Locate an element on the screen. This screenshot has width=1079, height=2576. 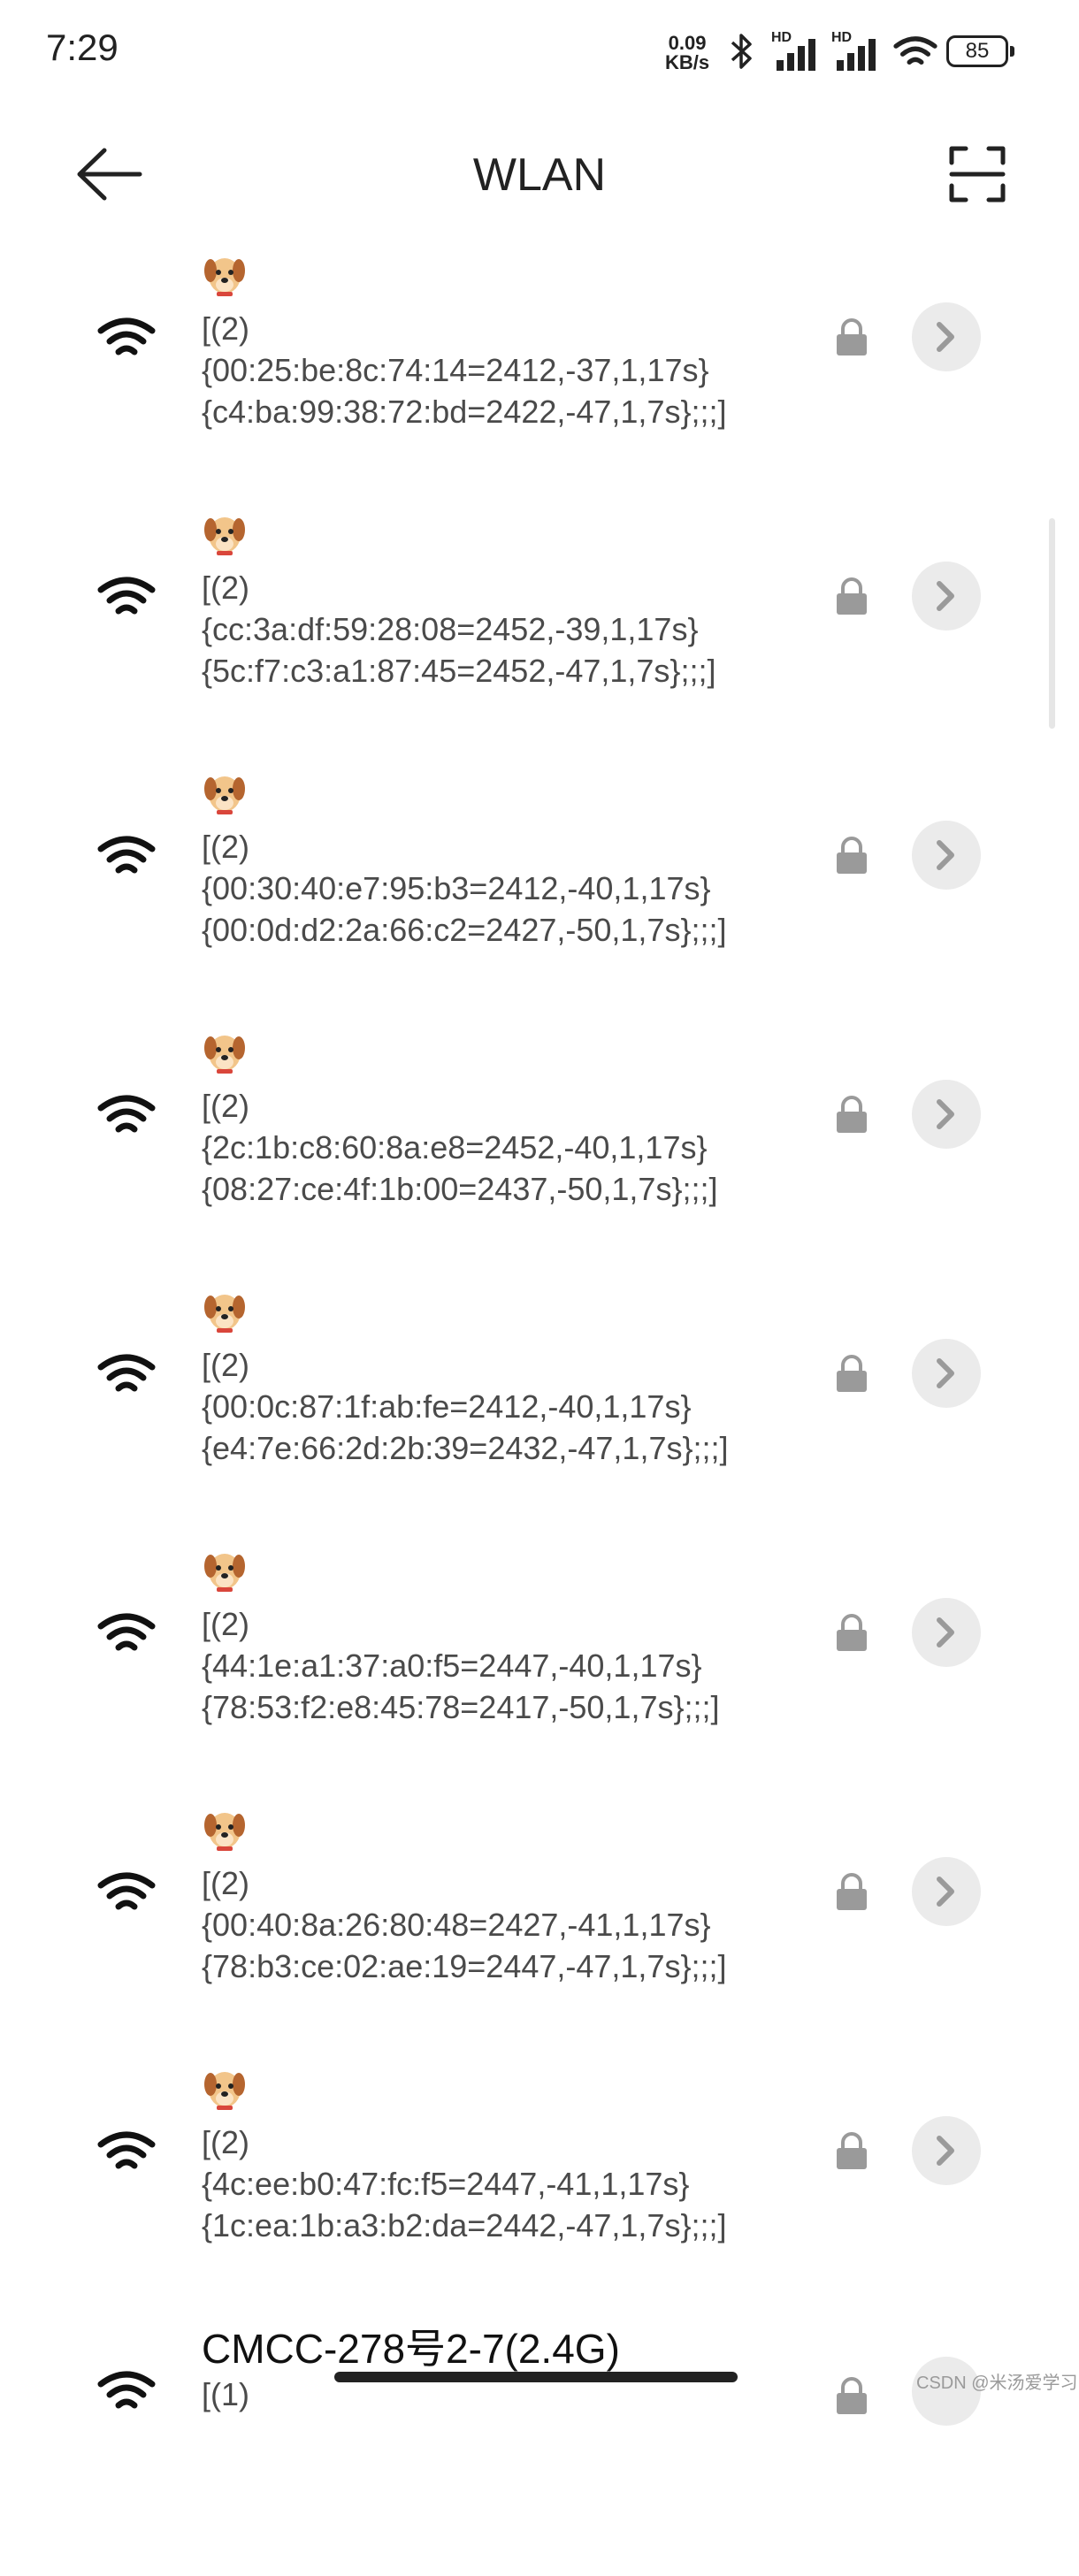
scan-qr-icon is located at coordinates (977, 174).